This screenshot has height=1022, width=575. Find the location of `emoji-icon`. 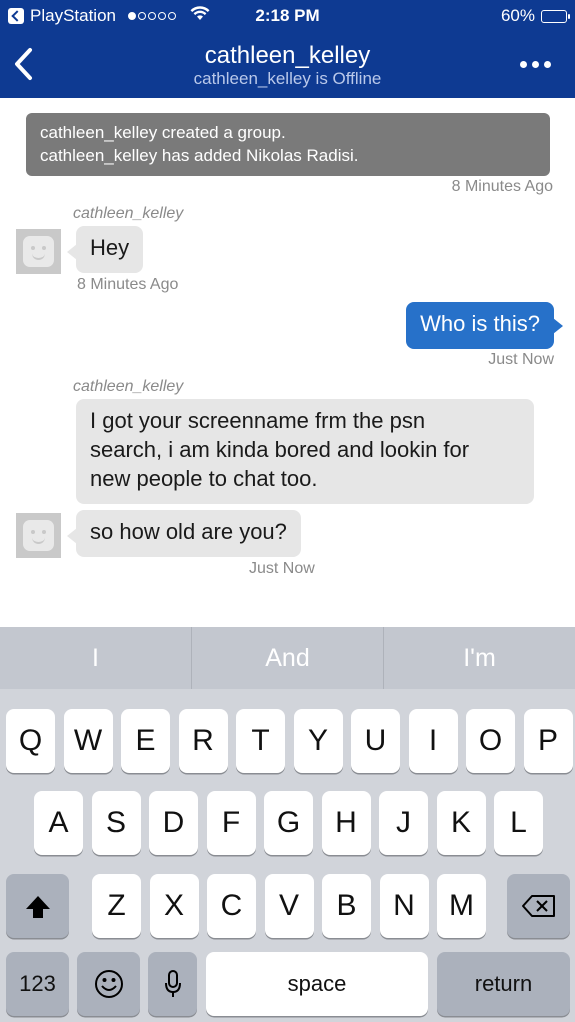

emoji-icon is located at coordinates (108, 984).